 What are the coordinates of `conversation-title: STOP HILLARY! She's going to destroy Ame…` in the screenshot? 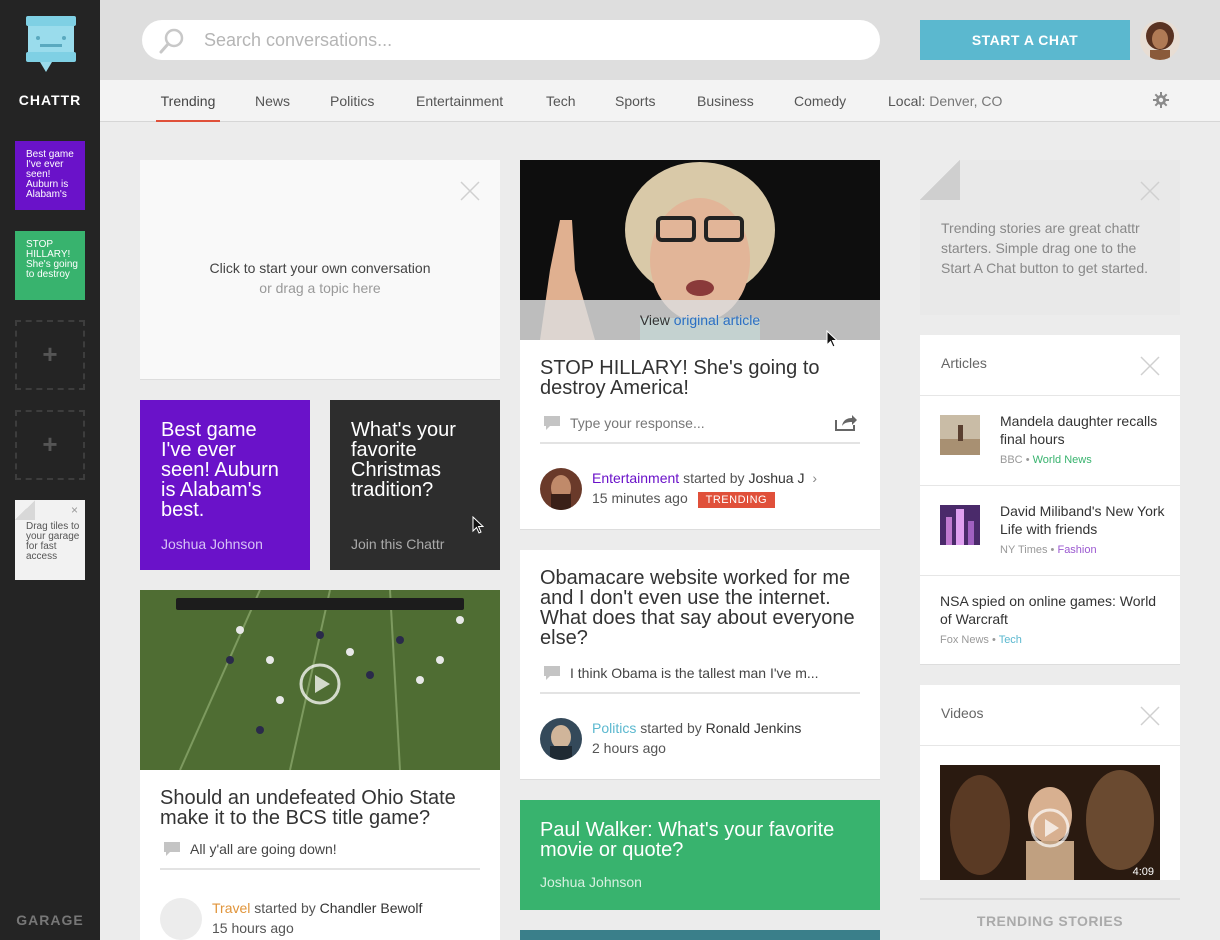 It's located at (700, 378).